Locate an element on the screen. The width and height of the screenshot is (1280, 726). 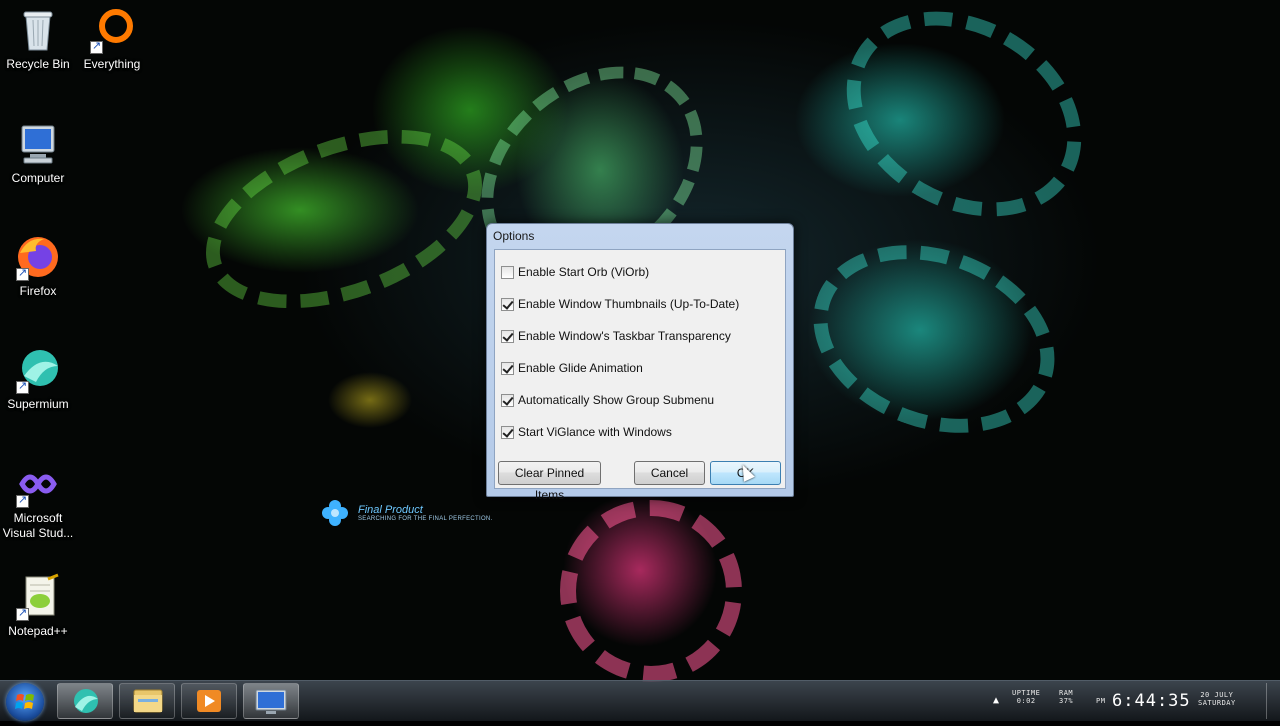
wallpaper-teal-swirl-top is located at coordinates (964, 129).